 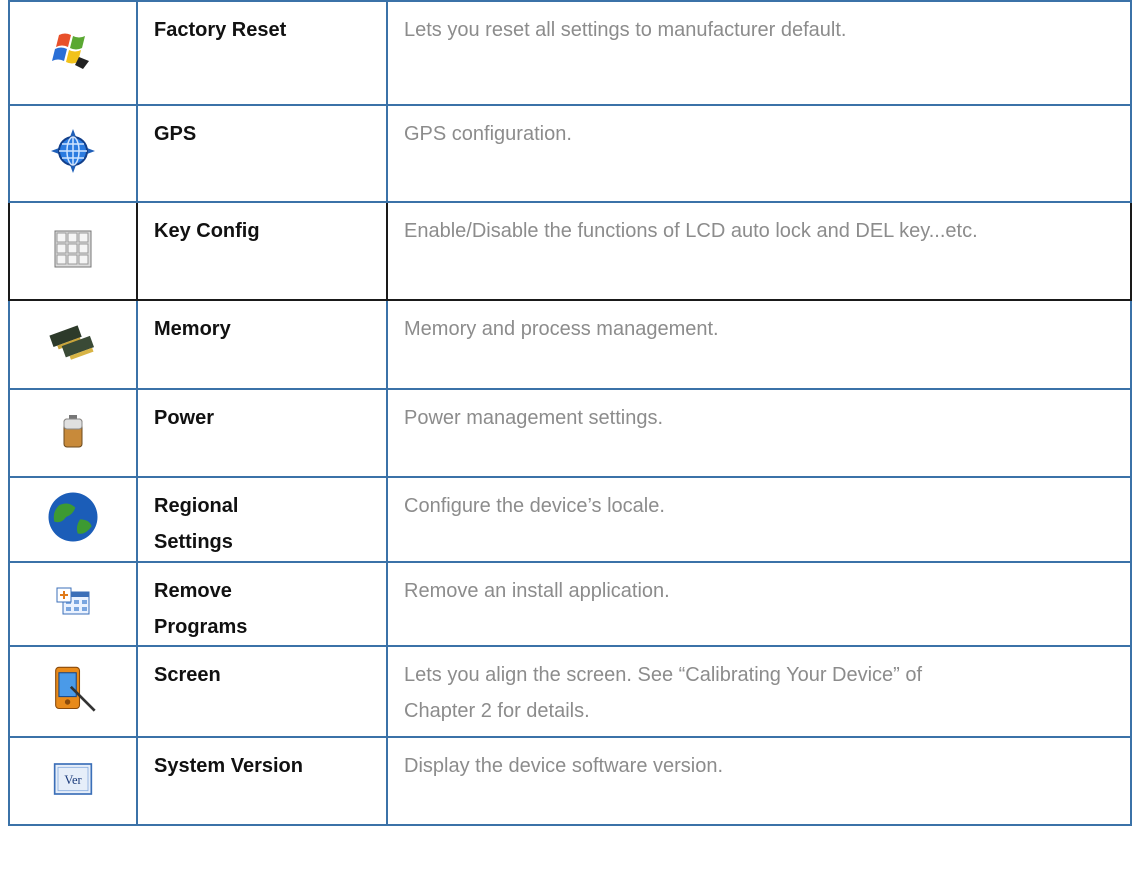 I want to click on setting-description-cell: Memory and process management., so click(x=759, y=344).